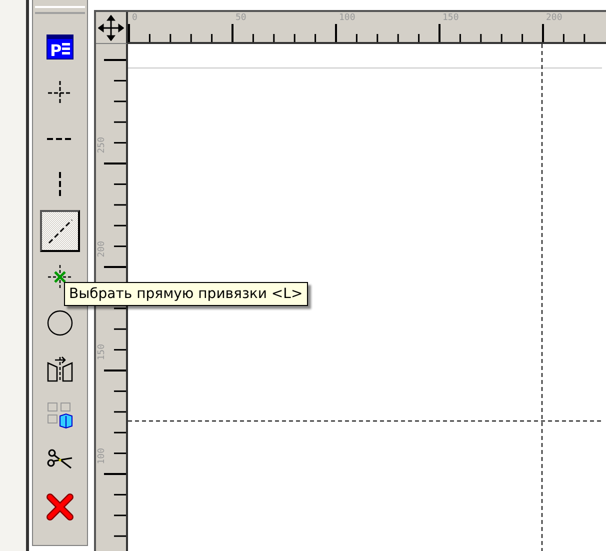 The image size is (606, 551). Describe the element at coordinates (60, 323) in the screenshot. I see `circle-icon` at that location.